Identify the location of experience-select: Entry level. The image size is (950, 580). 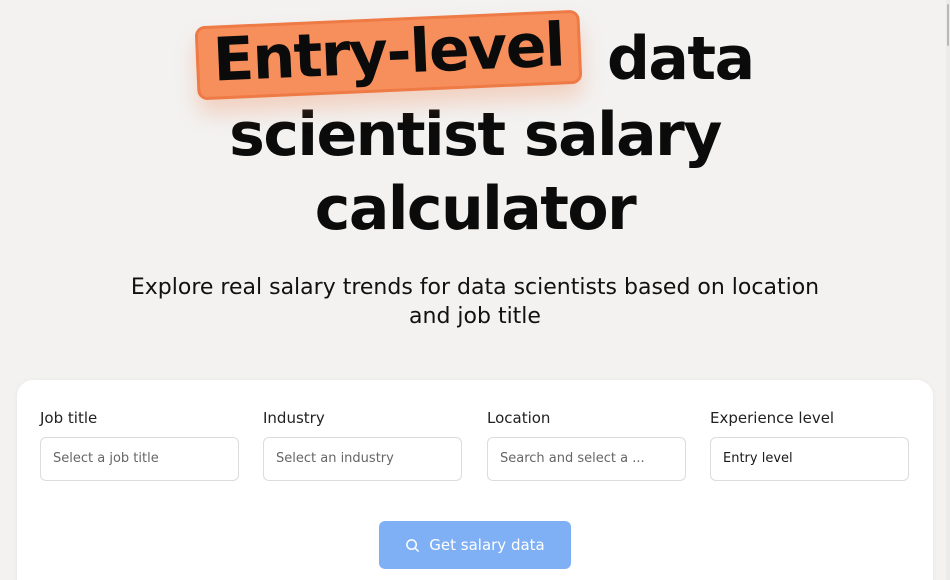
(809, 459).